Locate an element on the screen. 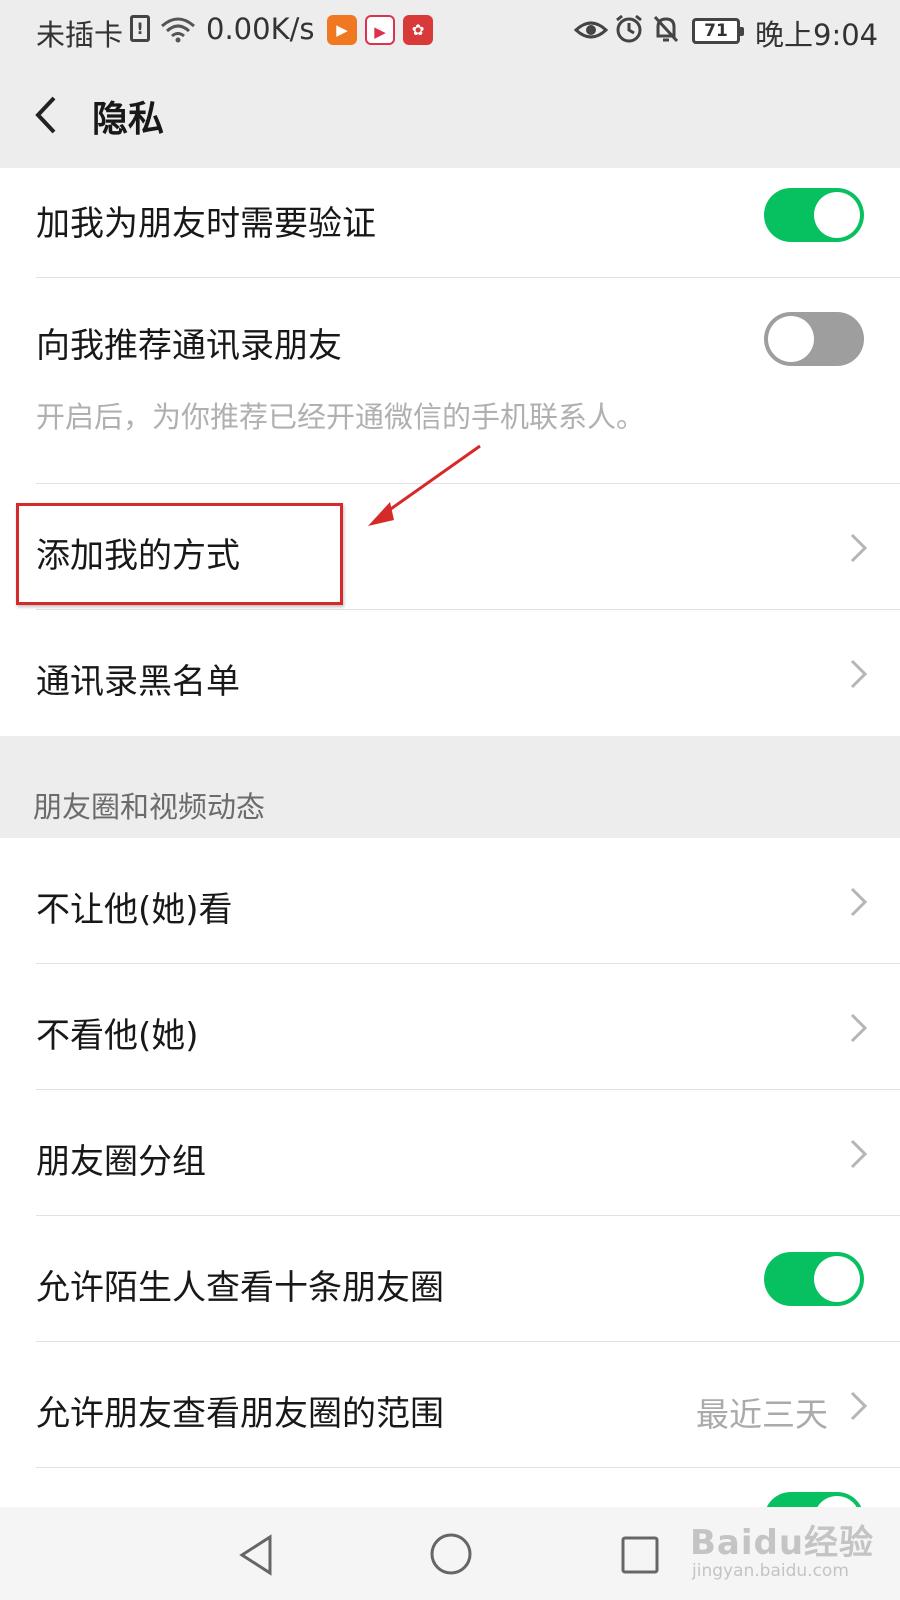 This screenshot has height=1600, width=900. recommend-contacts-toggle is located at coordinates (814, 339).